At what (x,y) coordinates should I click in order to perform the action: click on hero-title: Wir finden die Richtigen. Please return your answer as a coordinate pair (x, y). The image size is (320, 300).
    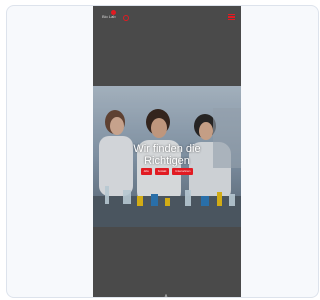
    Looking at the image, I should click on (167, 155).